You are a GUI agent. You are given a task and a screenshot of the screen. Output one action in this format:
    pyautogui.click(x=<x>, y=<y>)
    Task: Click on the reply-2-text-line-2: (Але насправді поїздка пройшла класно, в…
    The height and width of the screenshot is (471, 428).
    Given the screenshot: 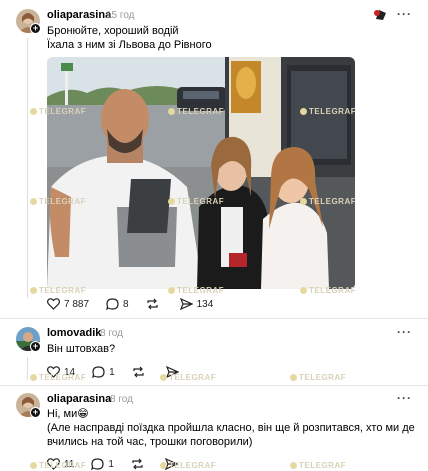 What is the action you would take?
    pyautogui.click(x=231, y=428)
    